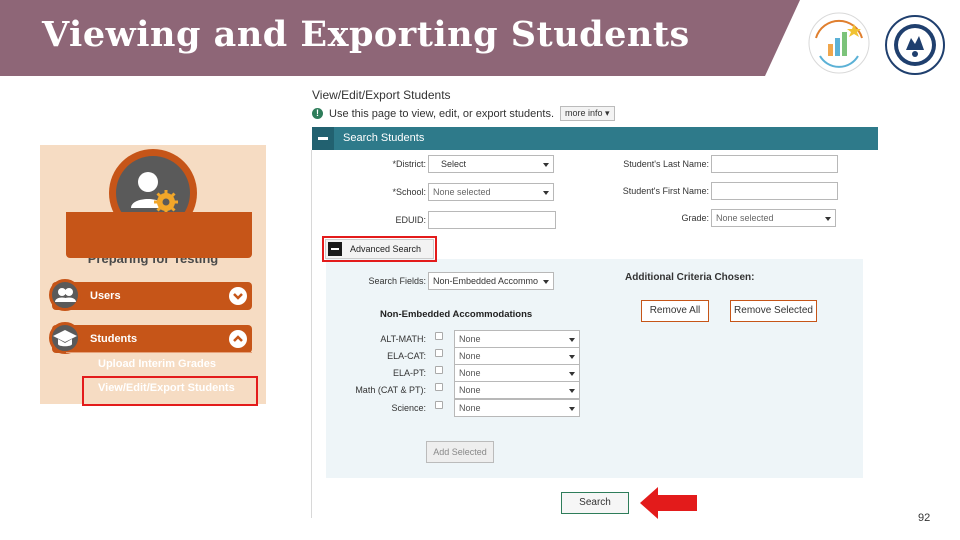 The height and width of the screenshot is (540, 960). What do you see at coordinates (159, 352) in the screenshot?
I see `submenu-divider` at bounding box center [159, 352].